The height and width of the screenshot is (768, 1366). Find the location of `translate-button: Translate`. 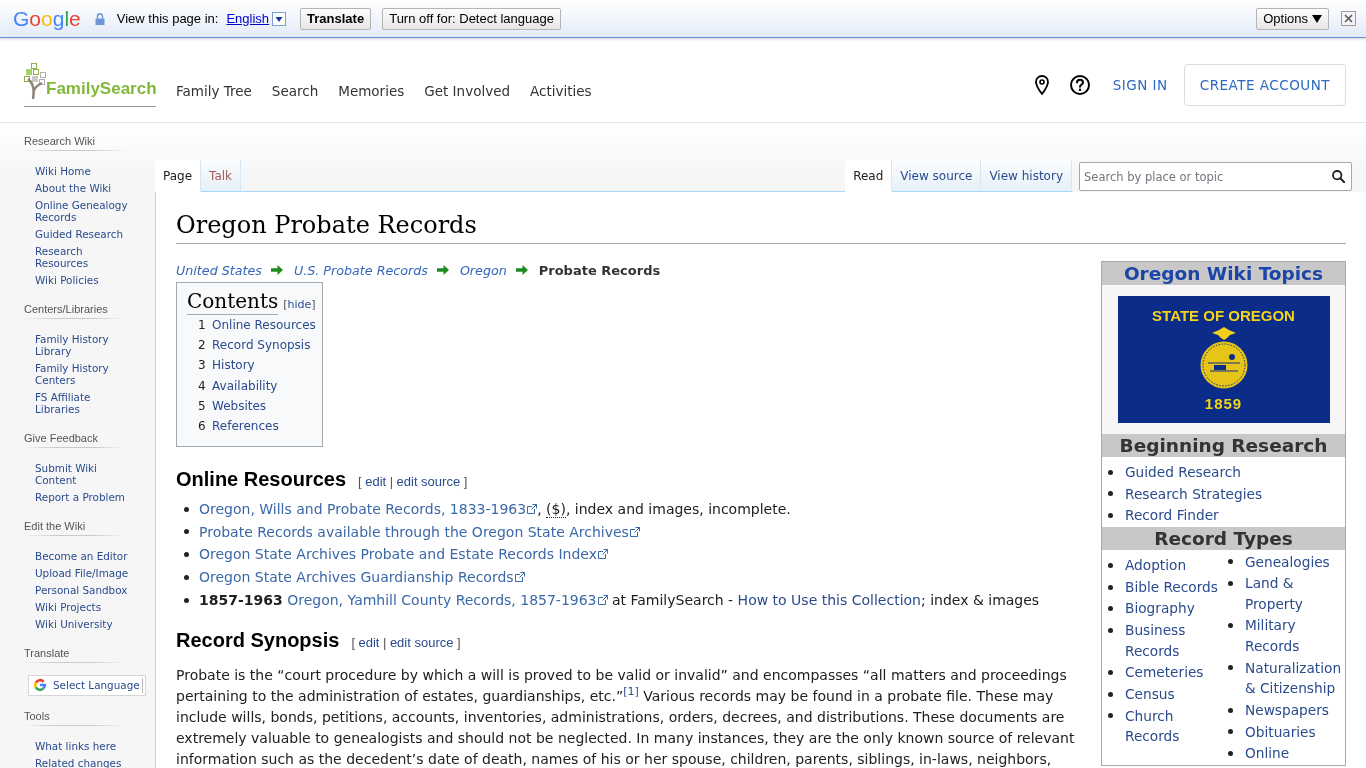

translate-button: Translate is located at coordinates (336, 18).